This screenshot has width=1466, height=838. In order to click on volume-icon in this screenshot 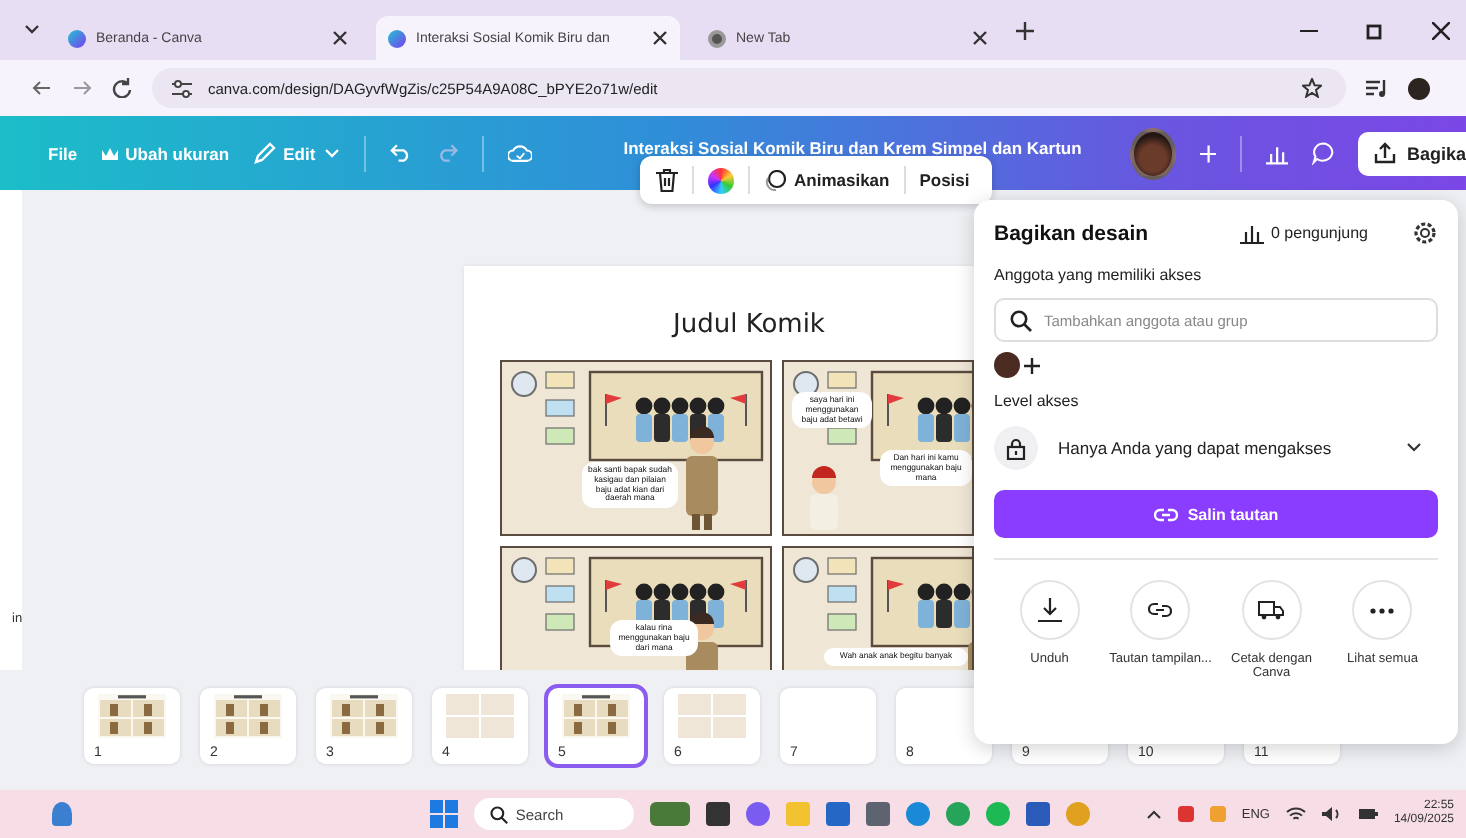, I will do `click(1331, 814)`.